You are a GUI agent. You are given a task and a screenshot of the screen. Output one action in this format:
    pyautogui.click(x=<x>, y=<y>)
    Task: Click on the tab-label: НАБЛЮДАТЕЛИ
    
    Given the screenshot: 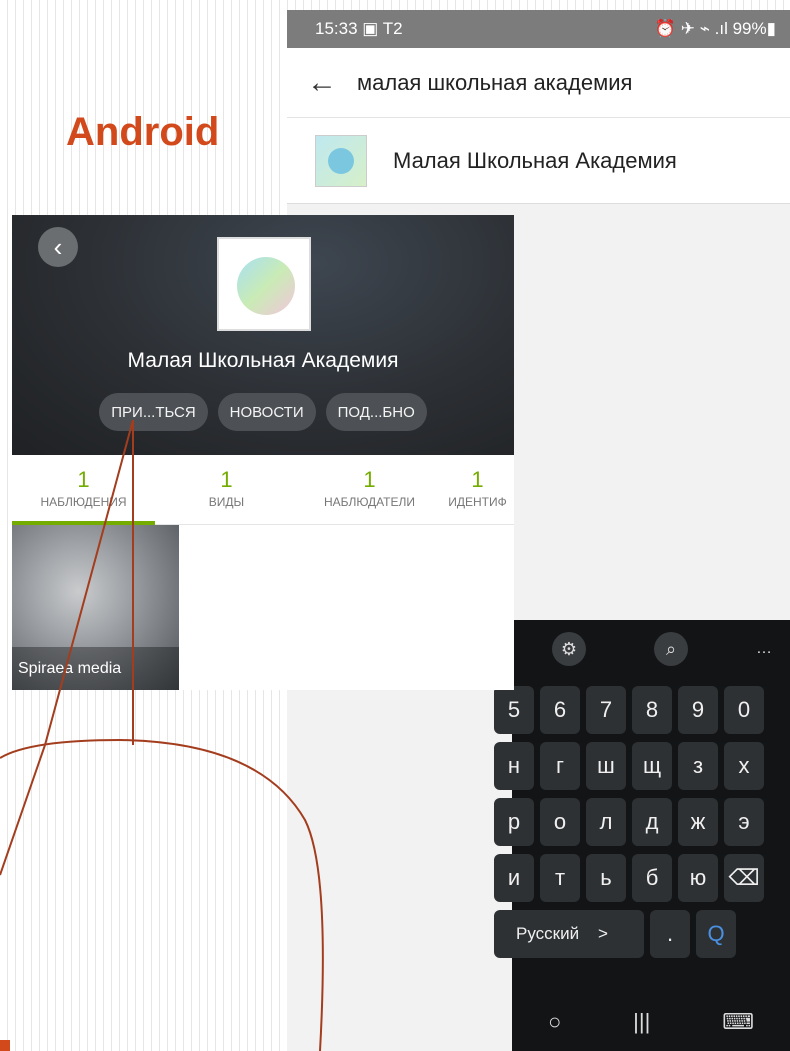 What is the action you would take?
    pyautogui.click(x=369, y=502)
    